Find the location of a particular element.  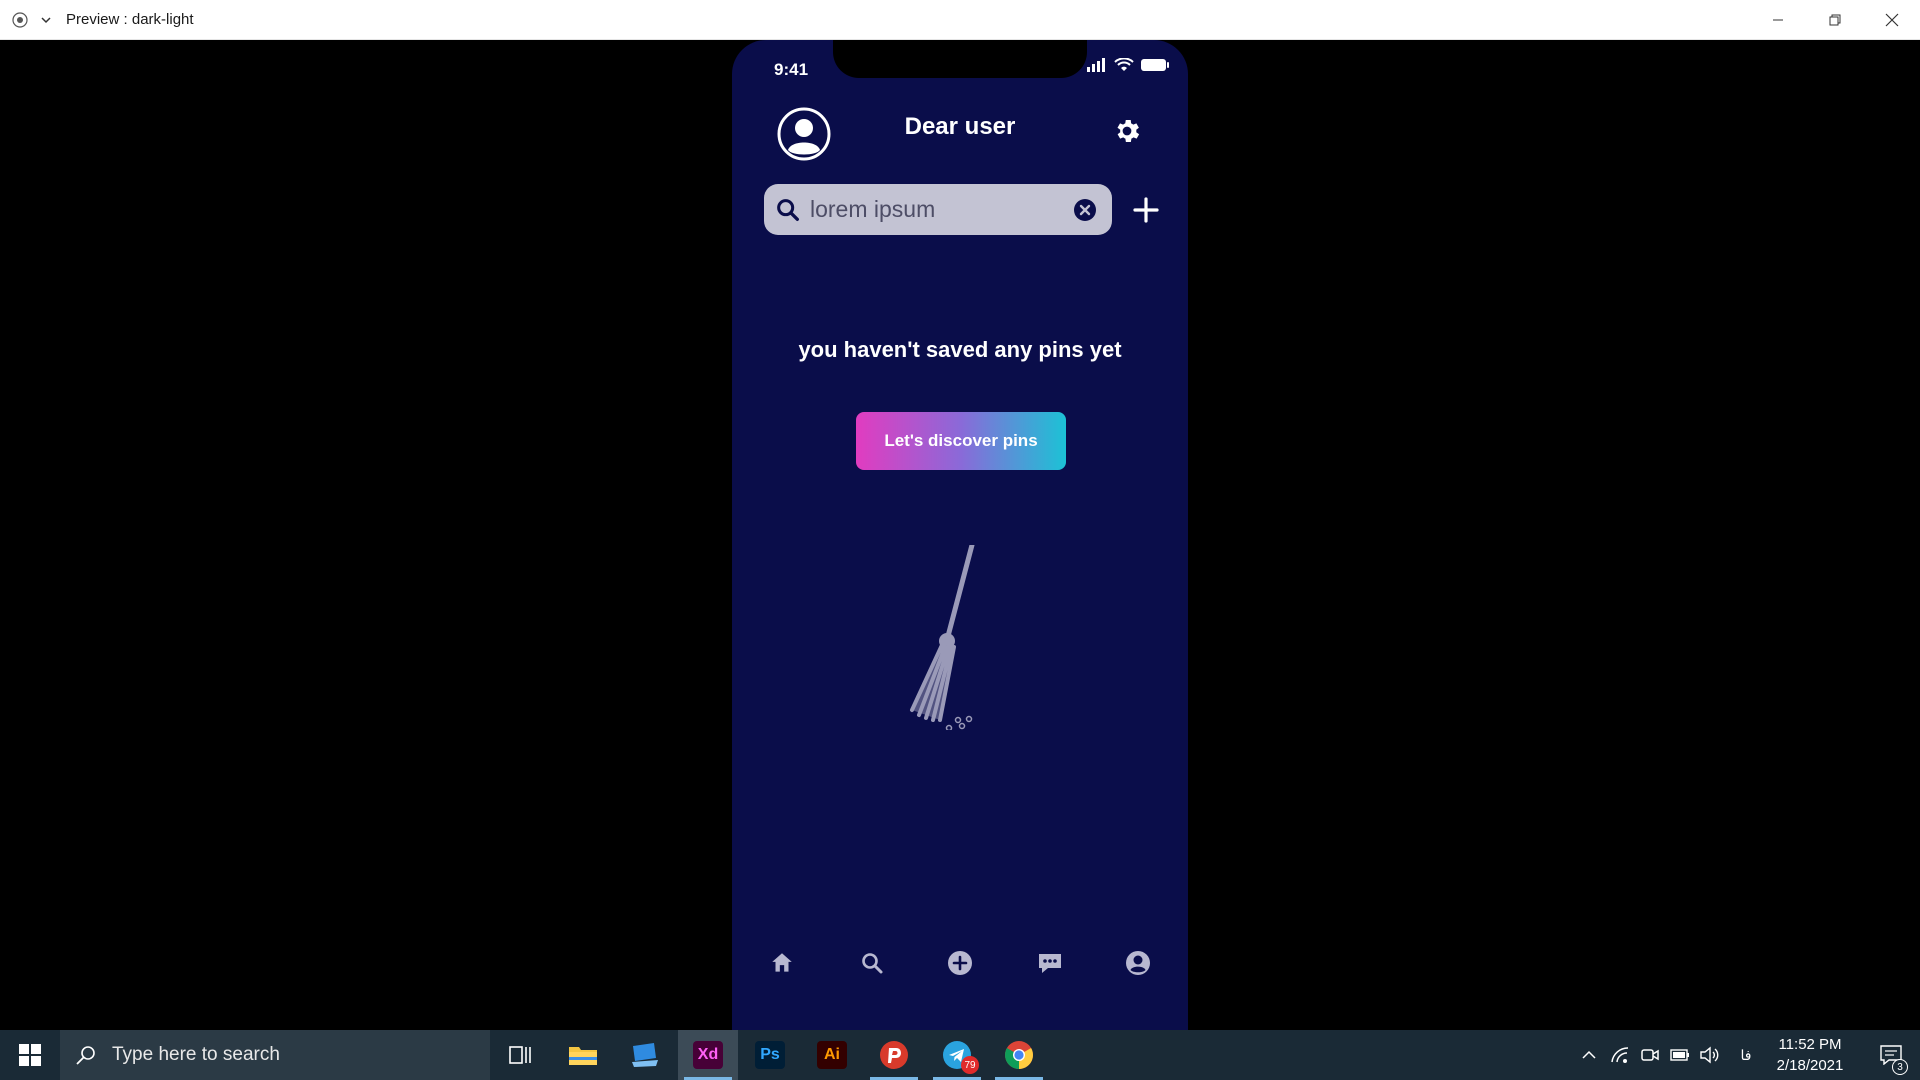

chevron-down-icon is located at coordinates (46, 20).